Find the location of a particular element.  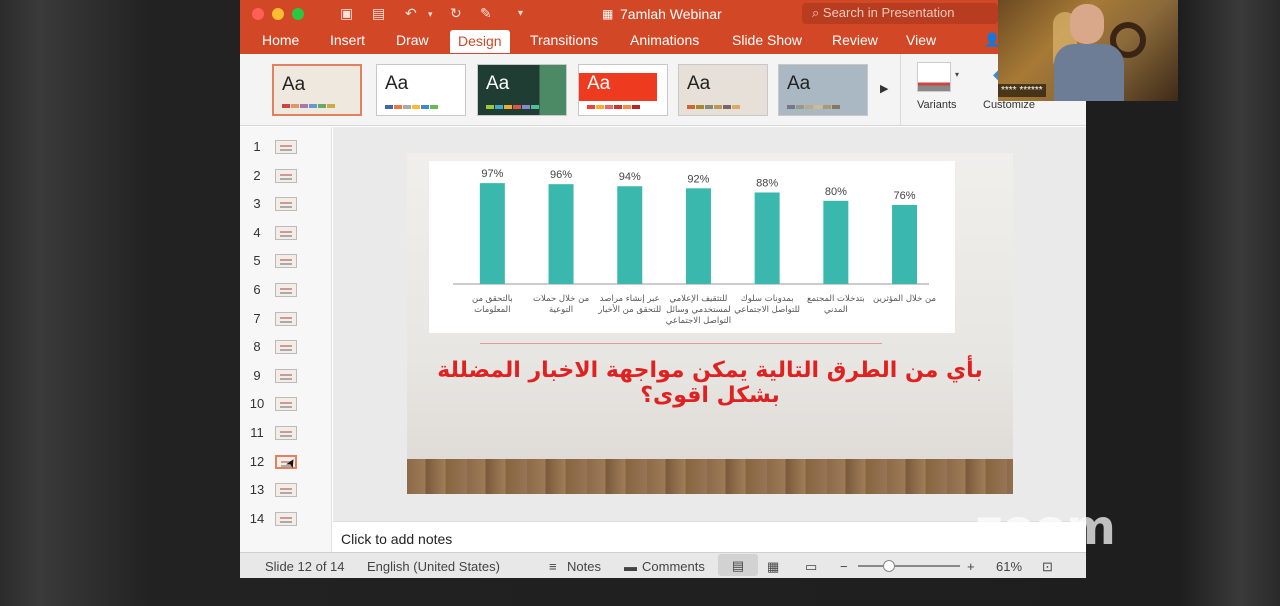

search-placeholder: Search in Presentation is located at coordinates (888, 12).